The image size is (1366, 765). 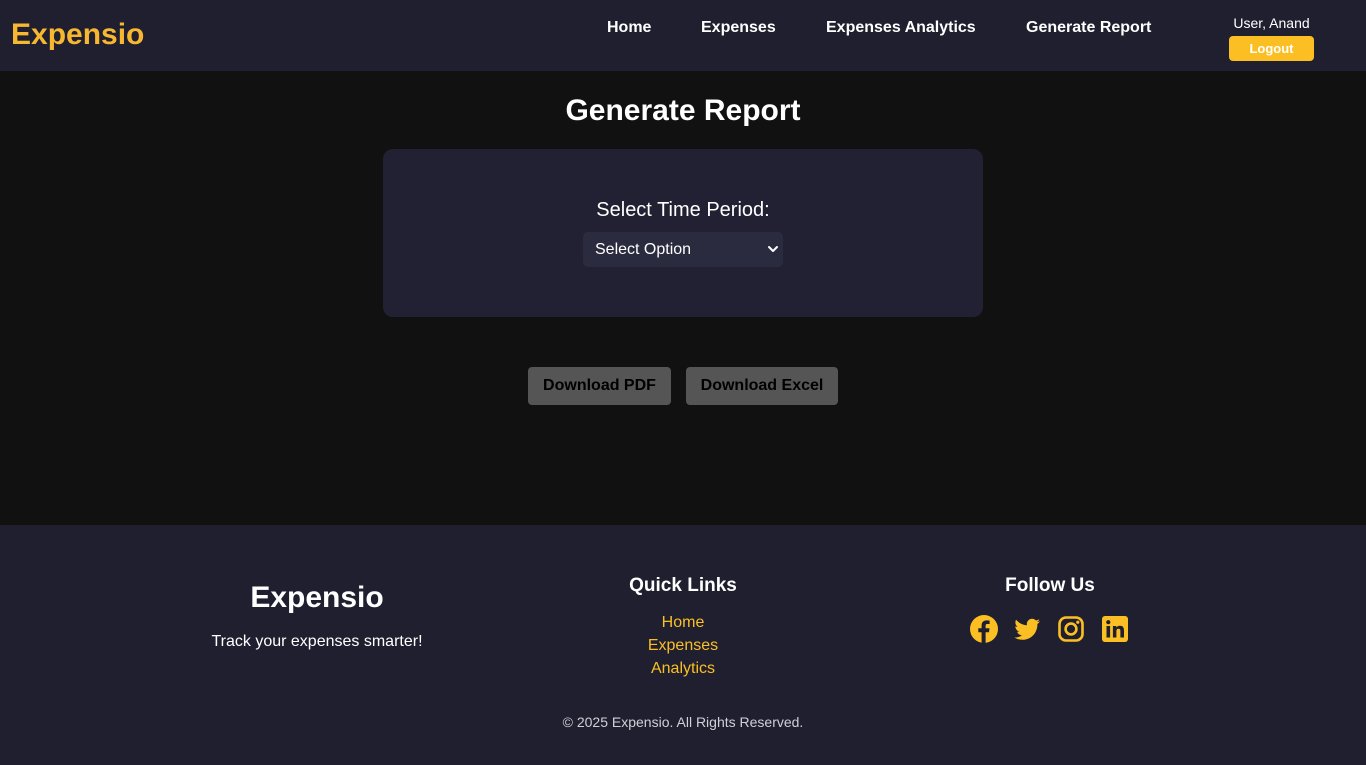 I want to click on download-excel-button: Download Excel, so click(x=762, y=386).